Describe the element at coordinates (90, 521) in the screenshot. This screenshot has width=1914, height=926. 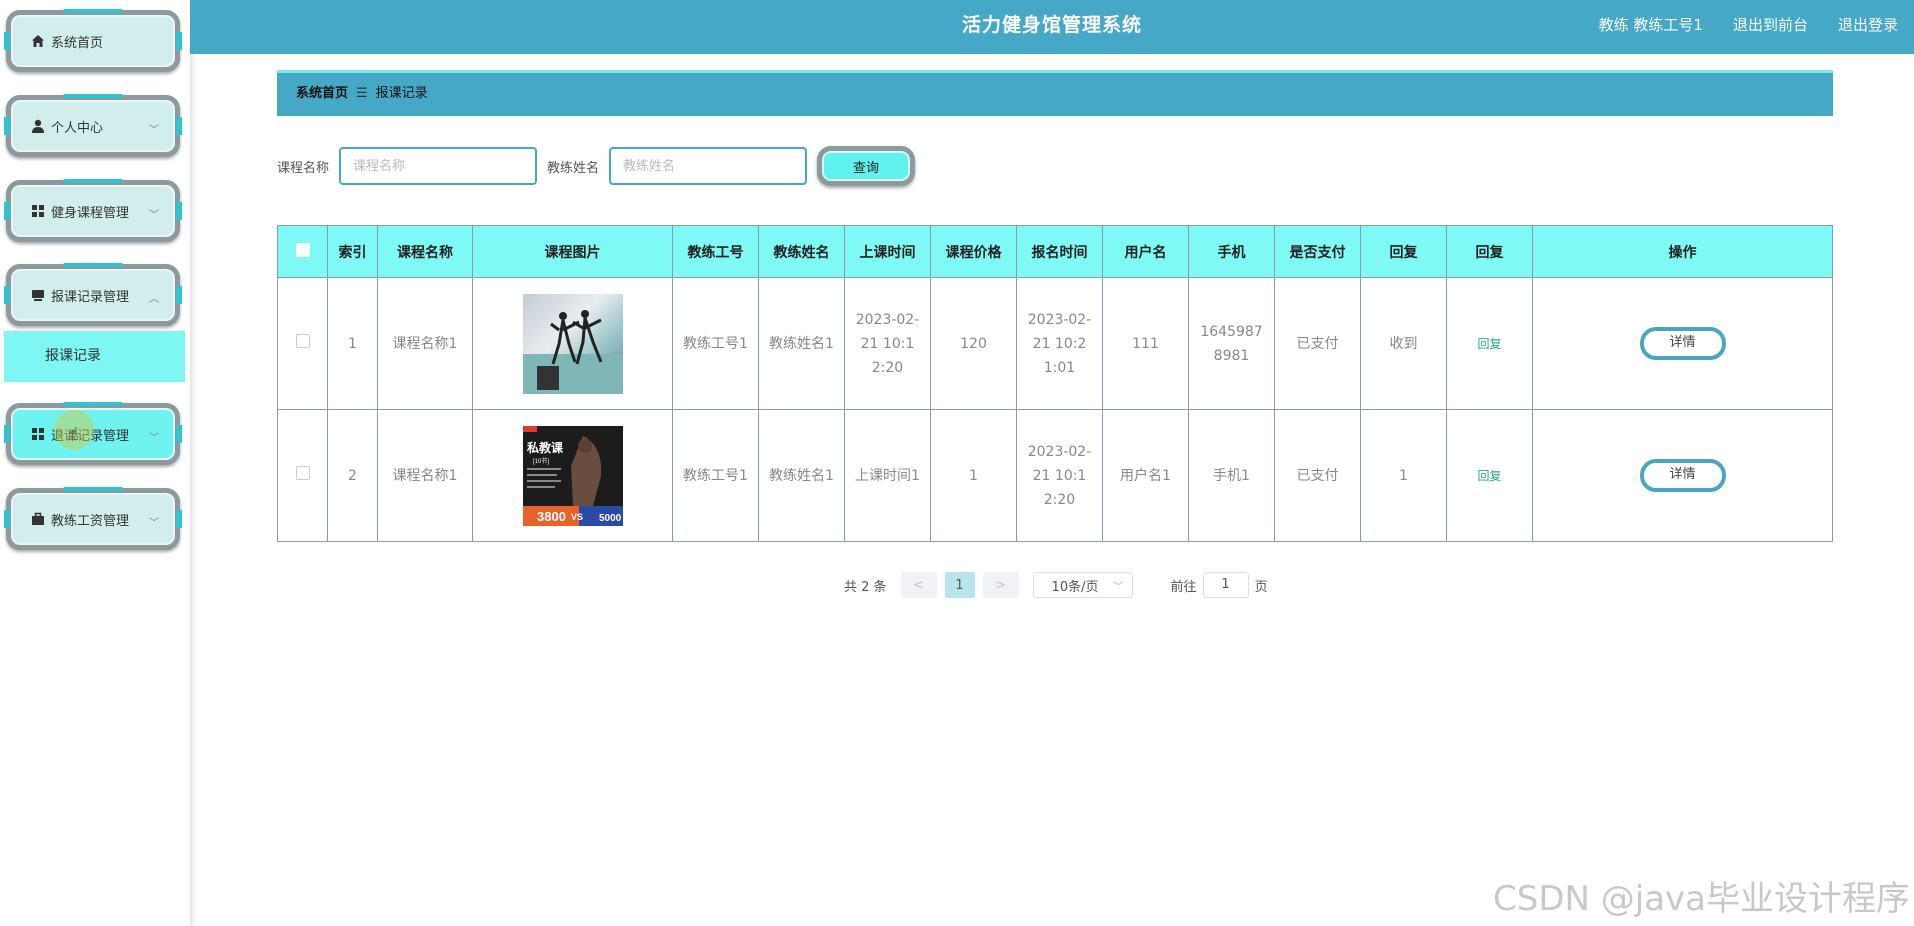
I see `sidebar-item-label: 教练工资管理` at that location.